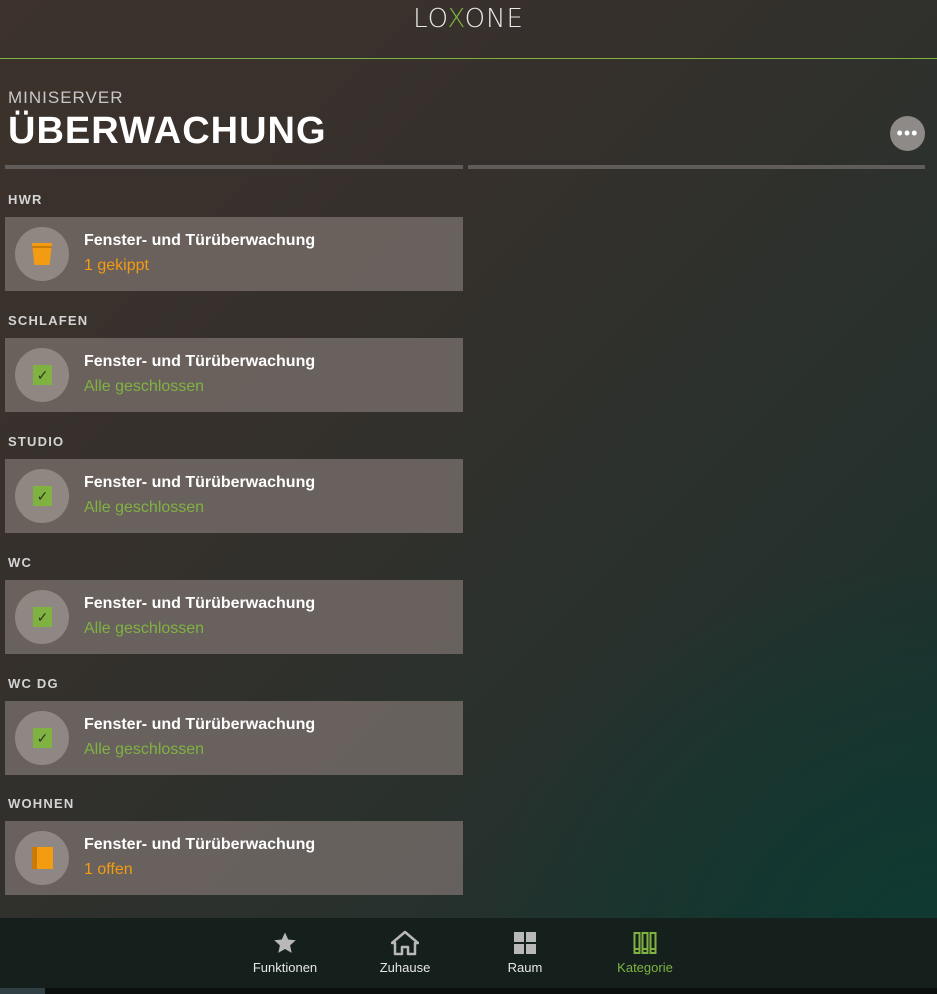  Describe the element at coordinates (285, 967) in the screenshot. I see `nav-label: Funktionen` at that location.